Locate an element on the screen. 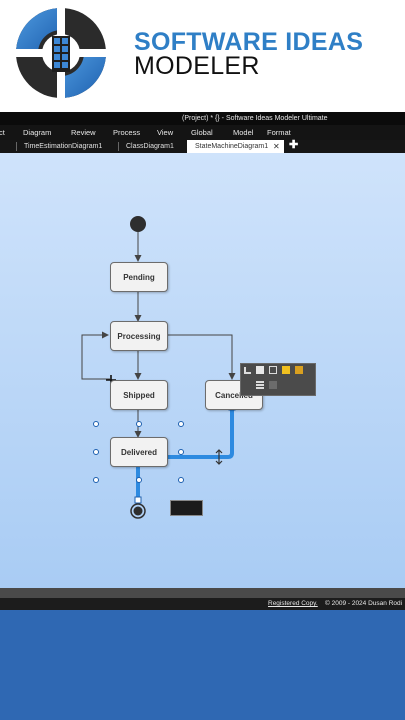 This screenshot has height=720, width=405. state-label: Shipped is located at coordinates (139, 395).